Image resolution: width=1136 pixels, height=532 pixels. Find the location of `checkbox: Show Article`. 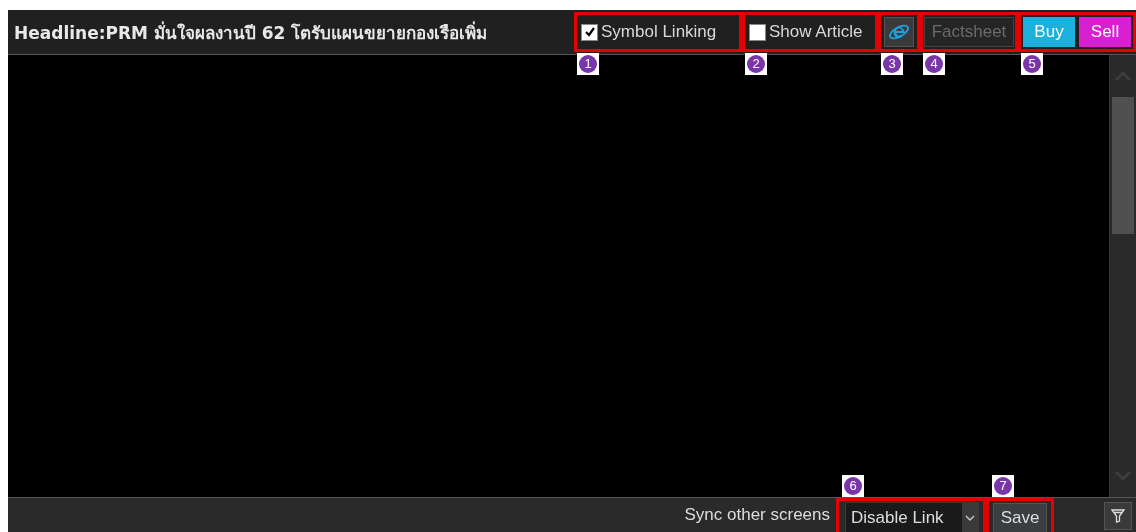

checkbox: Show Article is located at coordinates (806, 32).